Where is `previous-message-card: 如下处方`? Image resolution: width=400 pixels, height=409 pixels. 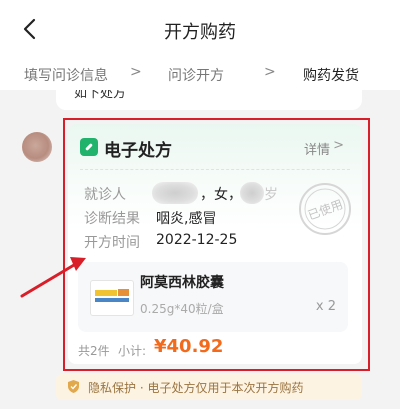
previous-message-card: 如下处方 is located at coordinates (209, 100).